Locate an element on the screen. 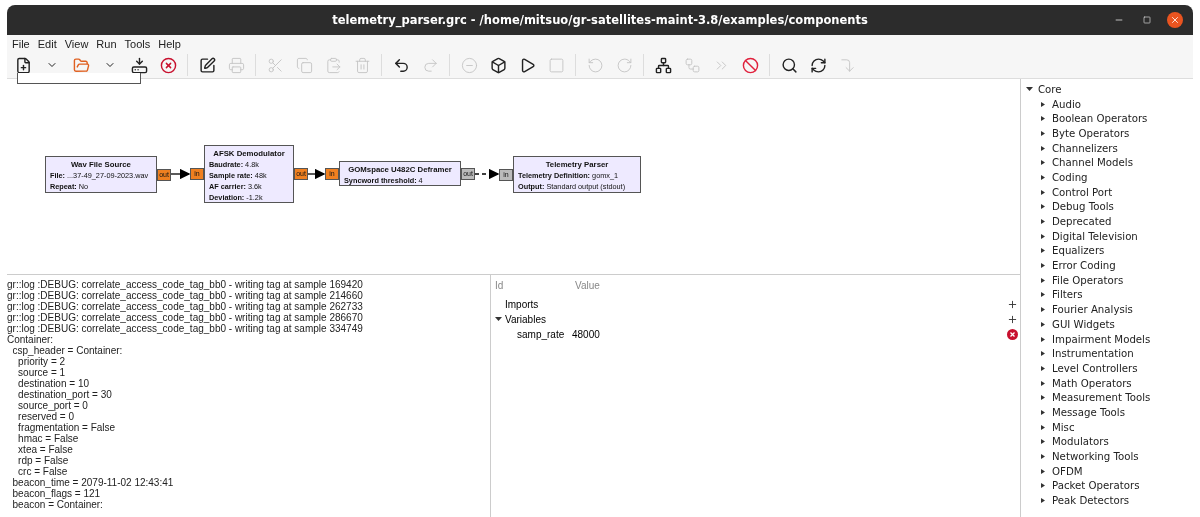 This screenshot has width=1200, height=517. tree-item: Debug Tools is located at coordinates (1083, 207).